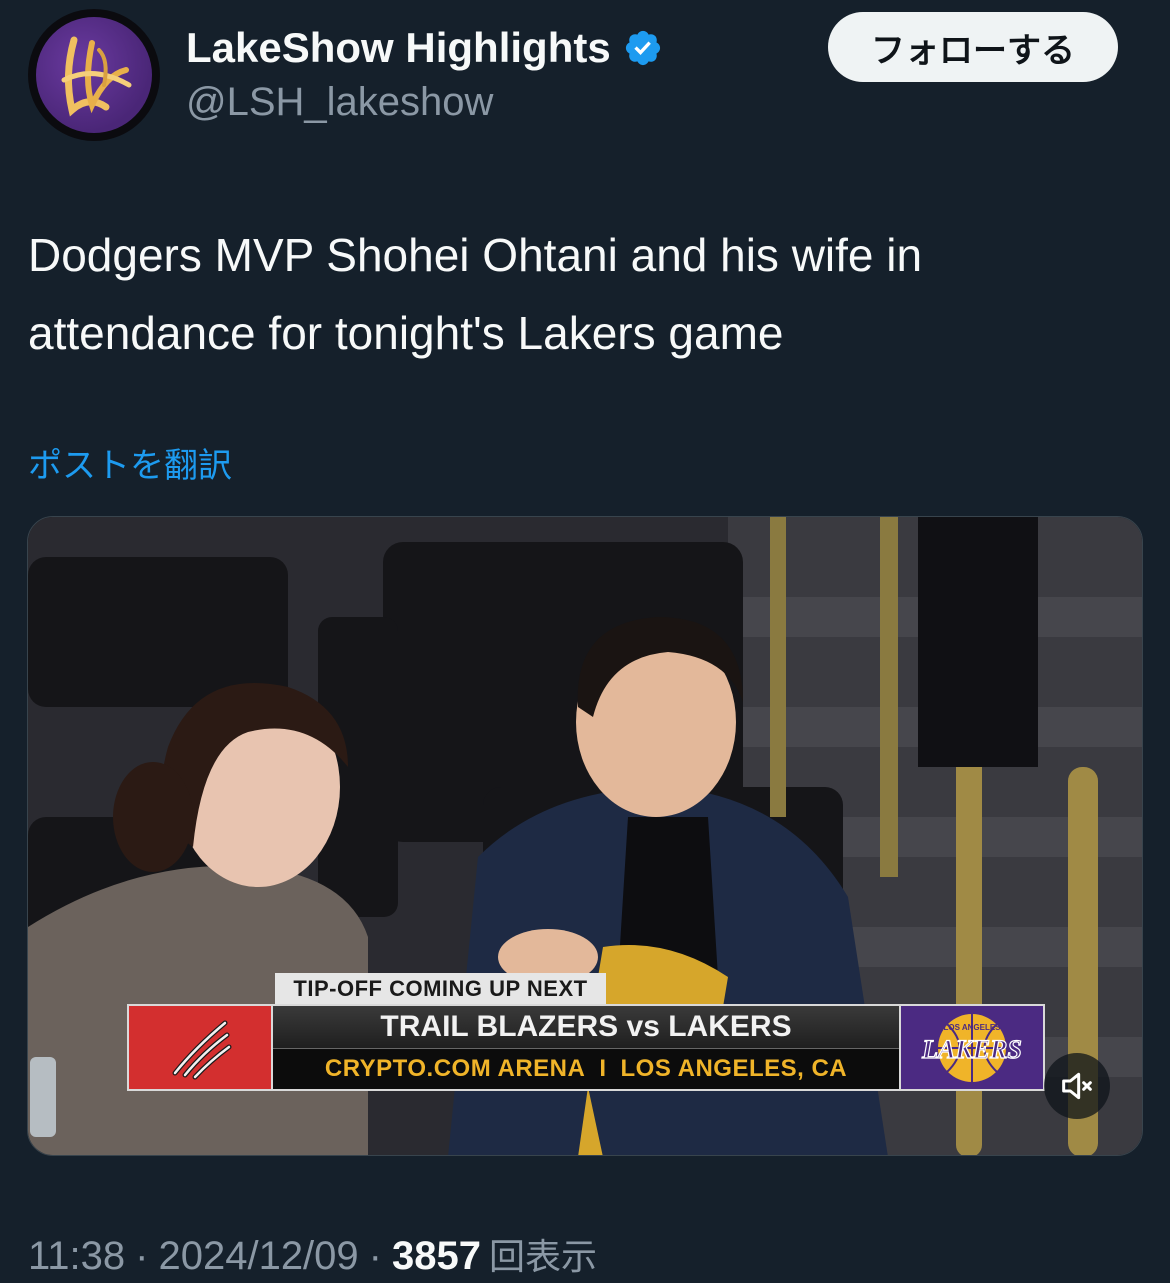  What do you see at coordinates (258, 1256) in the screenshot?
I see `post-date: 2024/12/09` at bounding box center [258, 1256].